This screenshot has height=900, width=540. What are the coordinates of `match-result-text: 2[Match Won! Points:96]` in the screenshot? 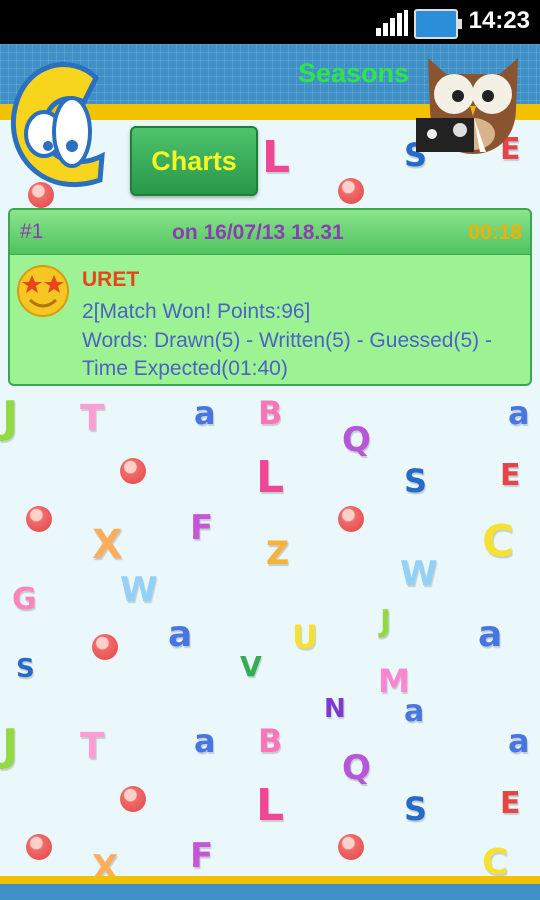 It's located at (196, 311).